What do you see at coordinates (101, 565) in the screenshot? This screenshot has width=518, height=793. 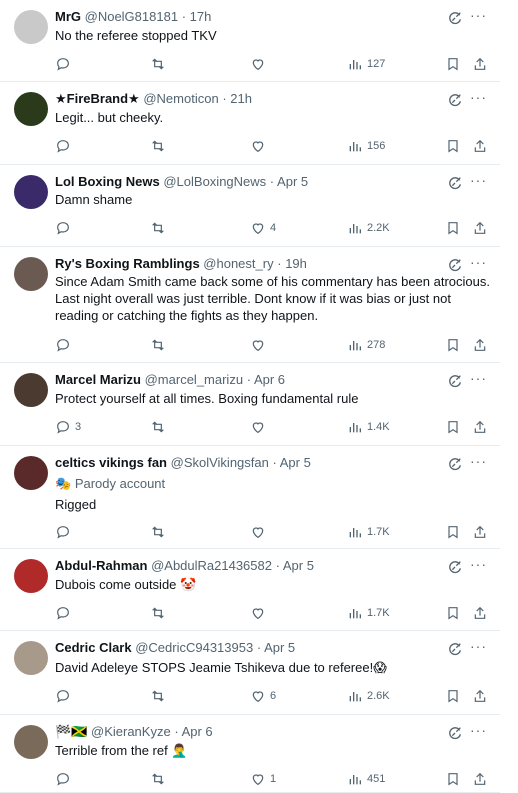 I see `display-name: Abdul-Rahman` at bounding box center [101, 565].